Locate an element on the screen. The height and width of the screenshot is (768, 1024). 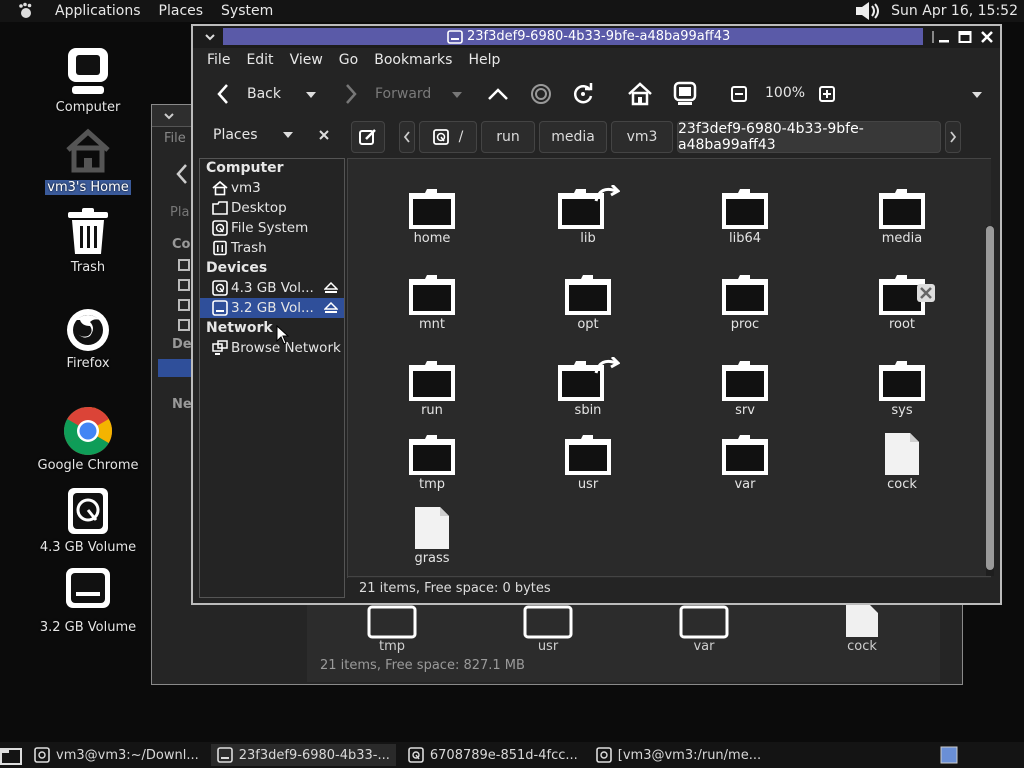
desktop-icon-firefox: Firefox is located at coordinates (88, 338).